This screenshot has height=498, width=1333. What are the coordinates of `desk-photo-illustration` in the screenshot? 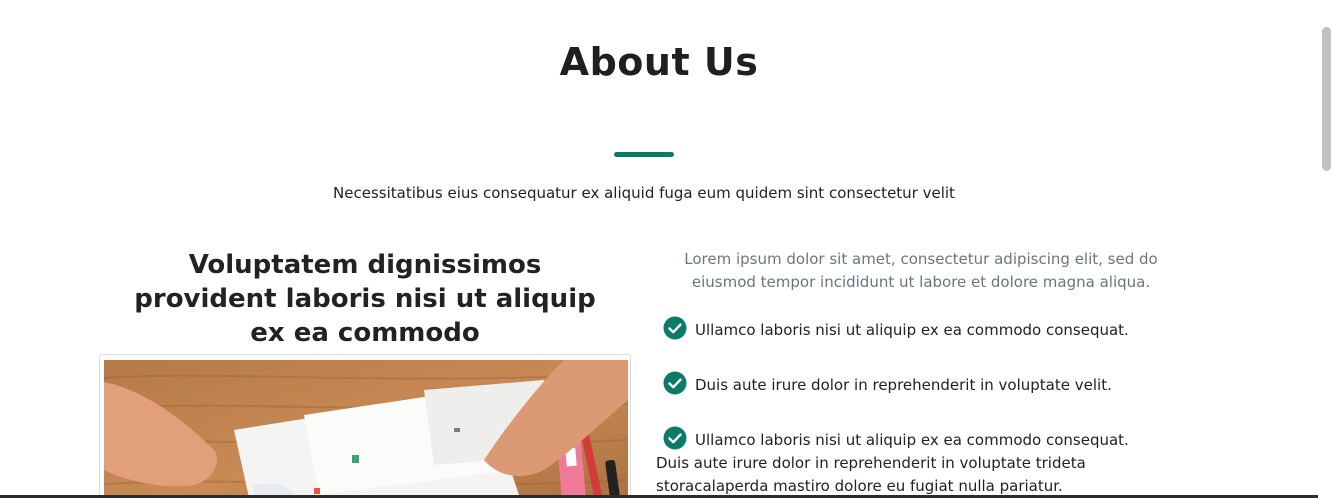 It's located at (366, 429).